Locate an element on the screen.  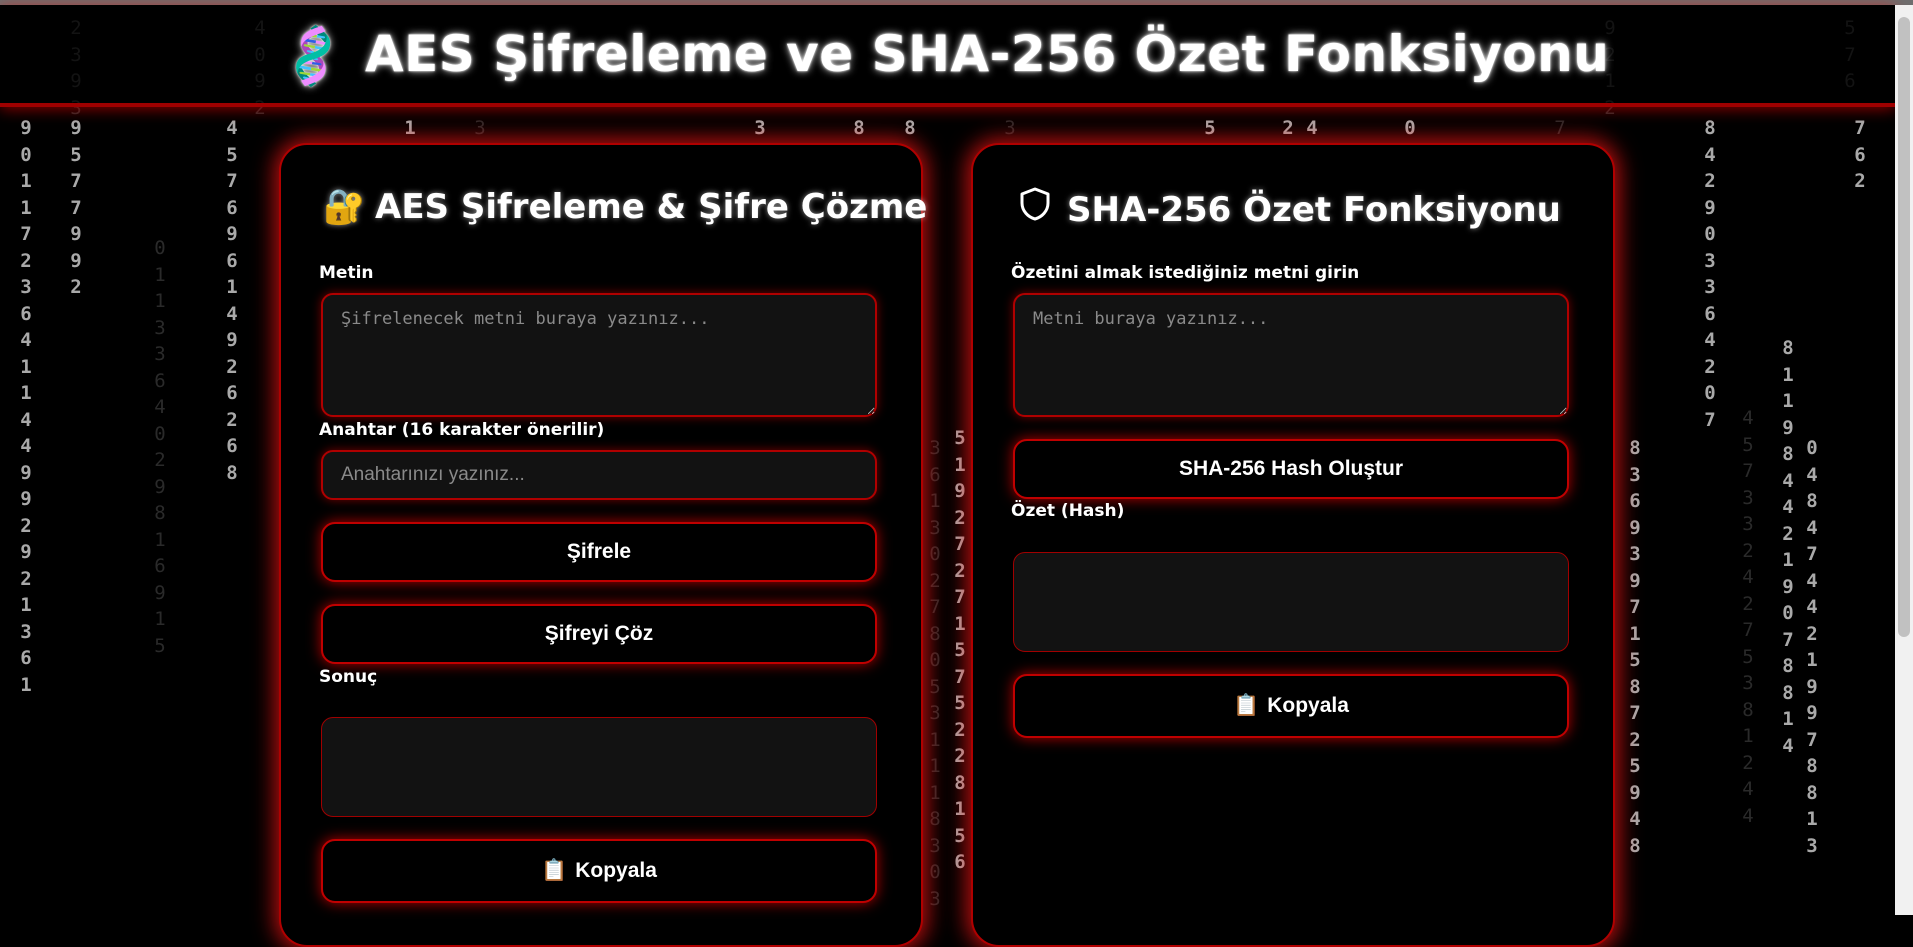
aes-key-label: Anahtar (16 karakter önerilir) is located at coordinates (462, 430).